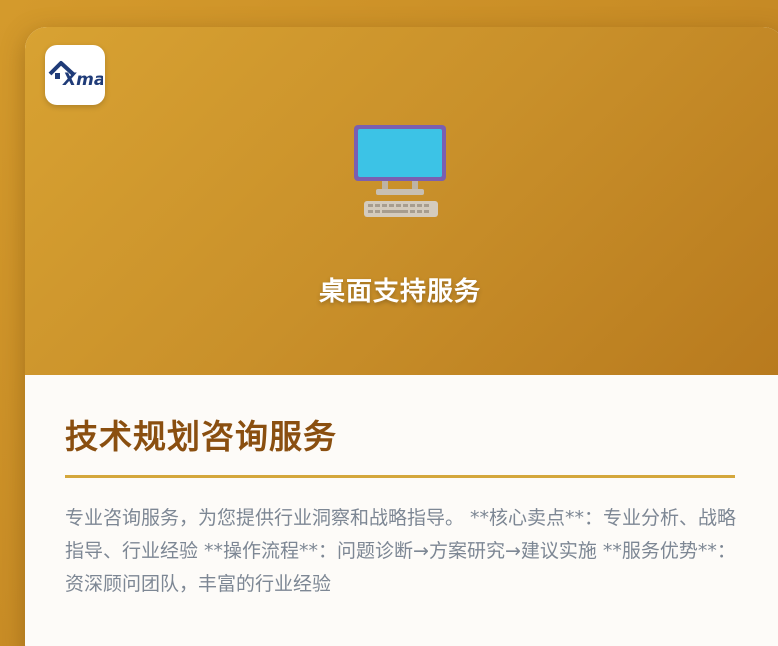 Image resolution: width=778 pixels, height=646 pixels. I want to click on service-title: 技术规划咨询服务, so click(201, 436).